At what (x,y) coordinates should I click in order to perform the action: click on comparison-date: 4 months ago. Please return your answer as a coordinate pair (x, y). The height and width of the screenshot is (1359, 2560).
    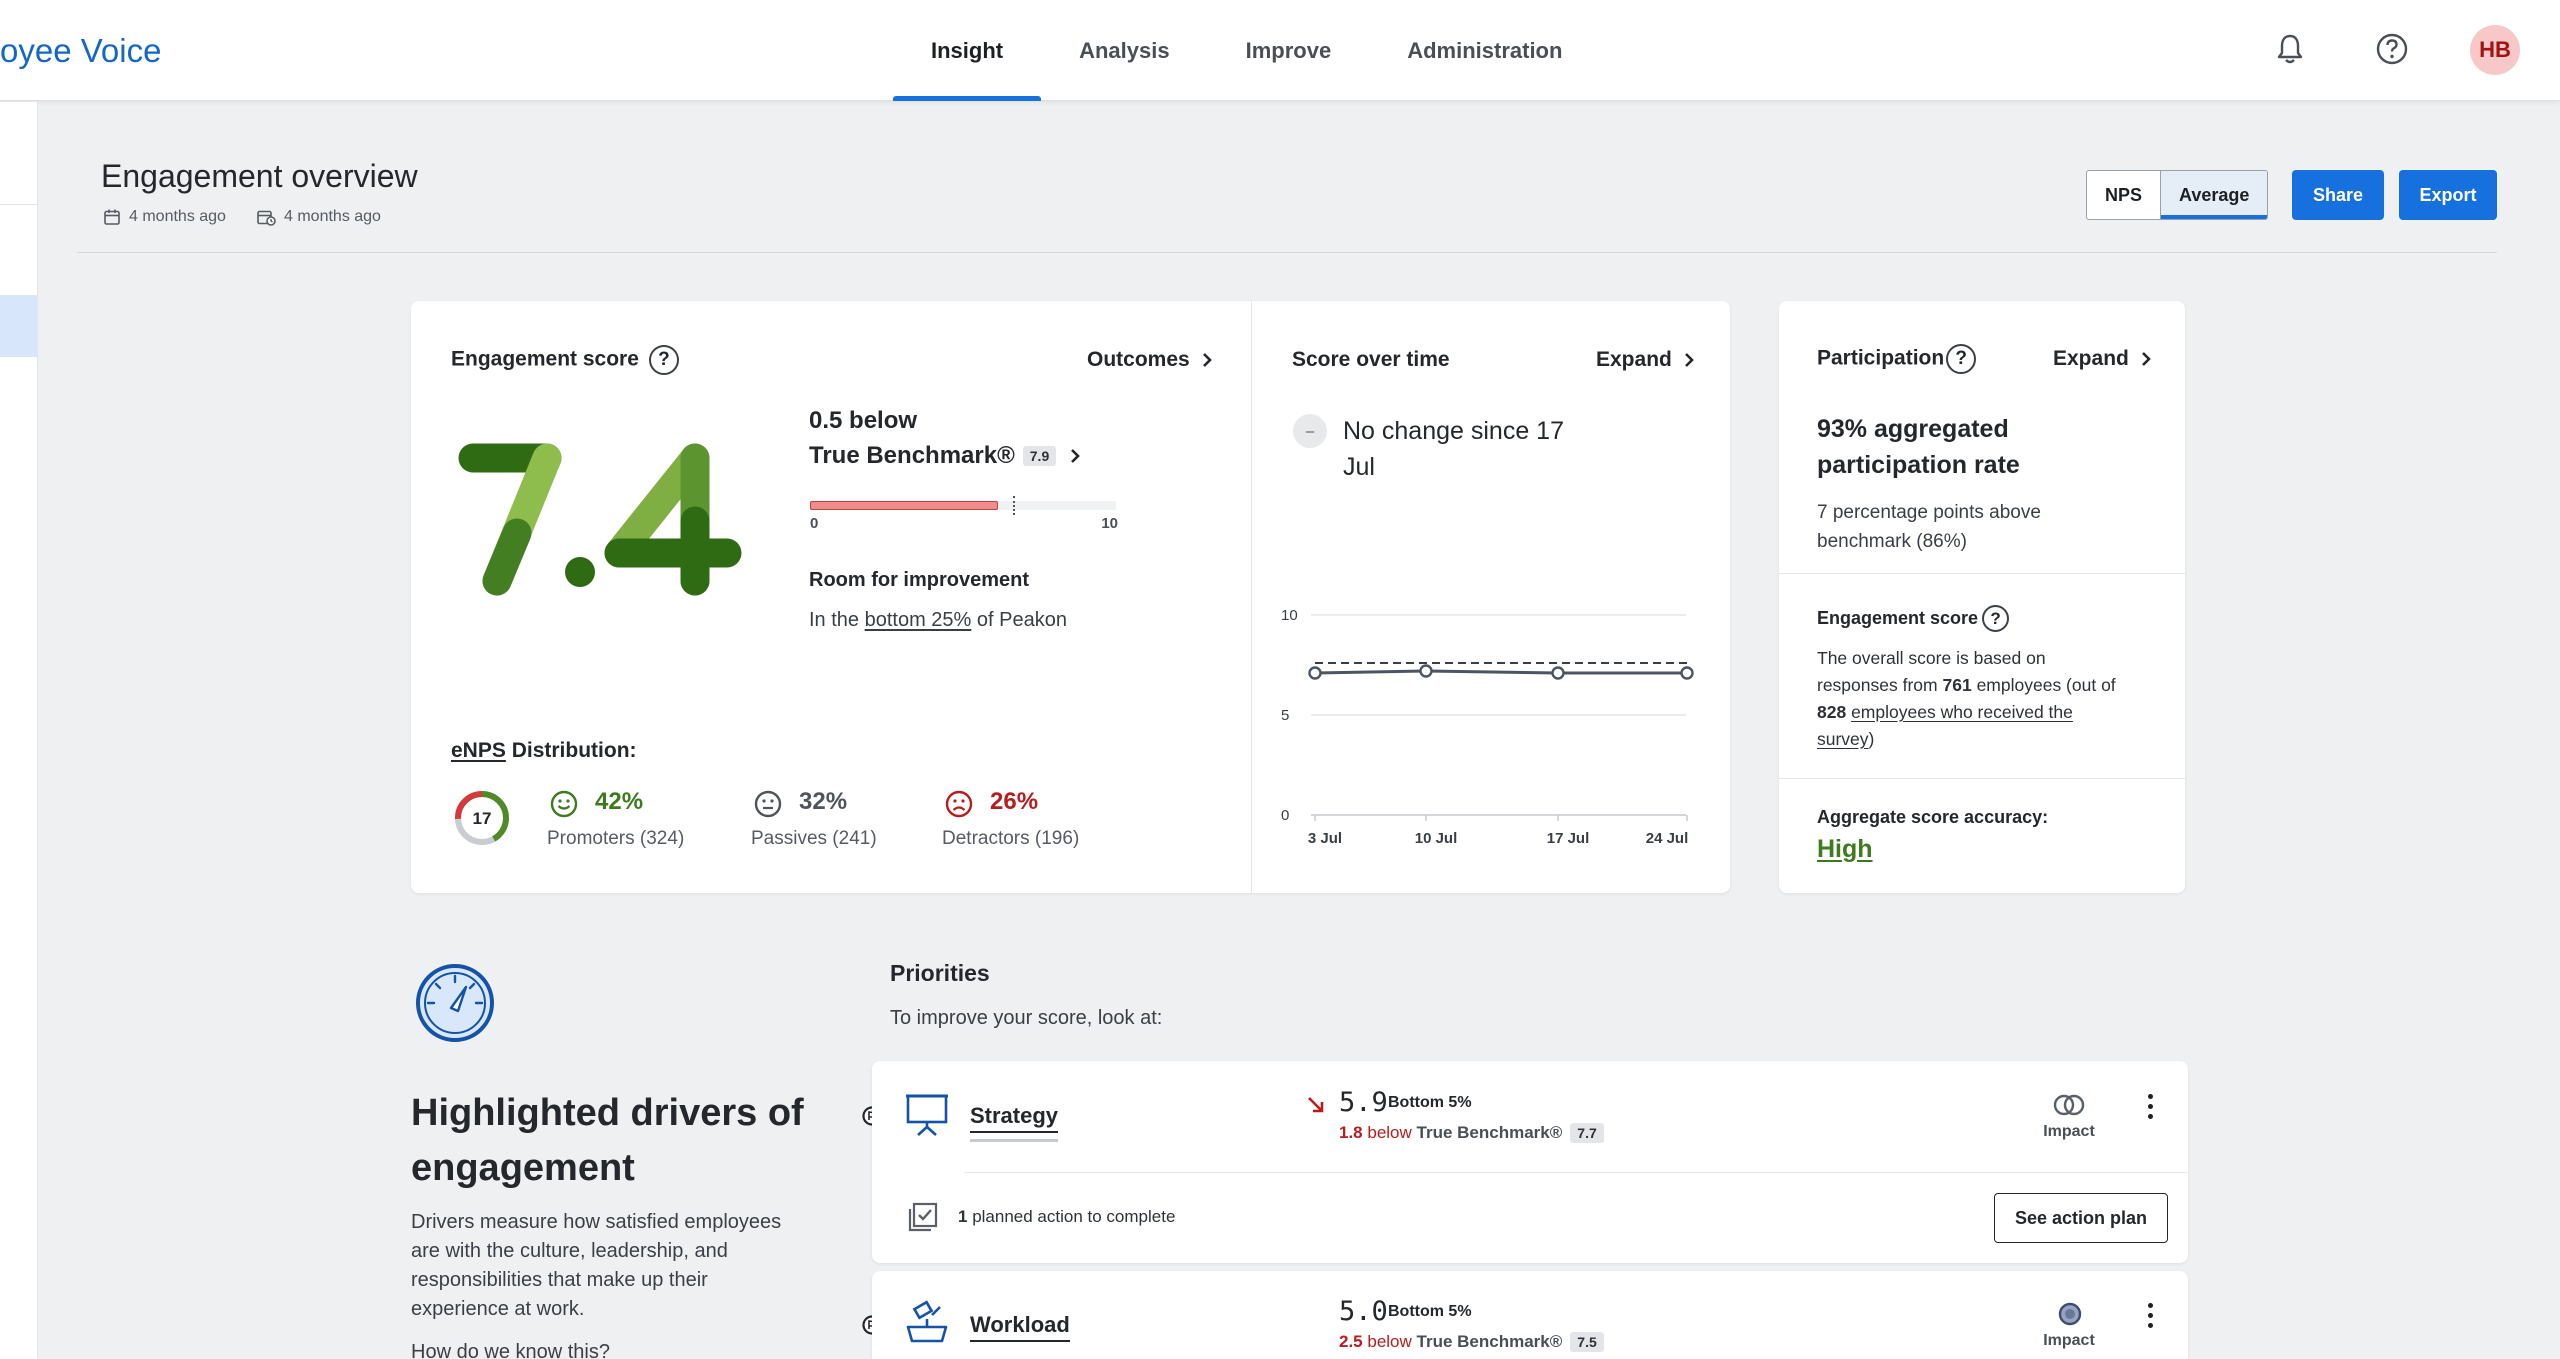
    Looking at the image, I should click on (318, 217).